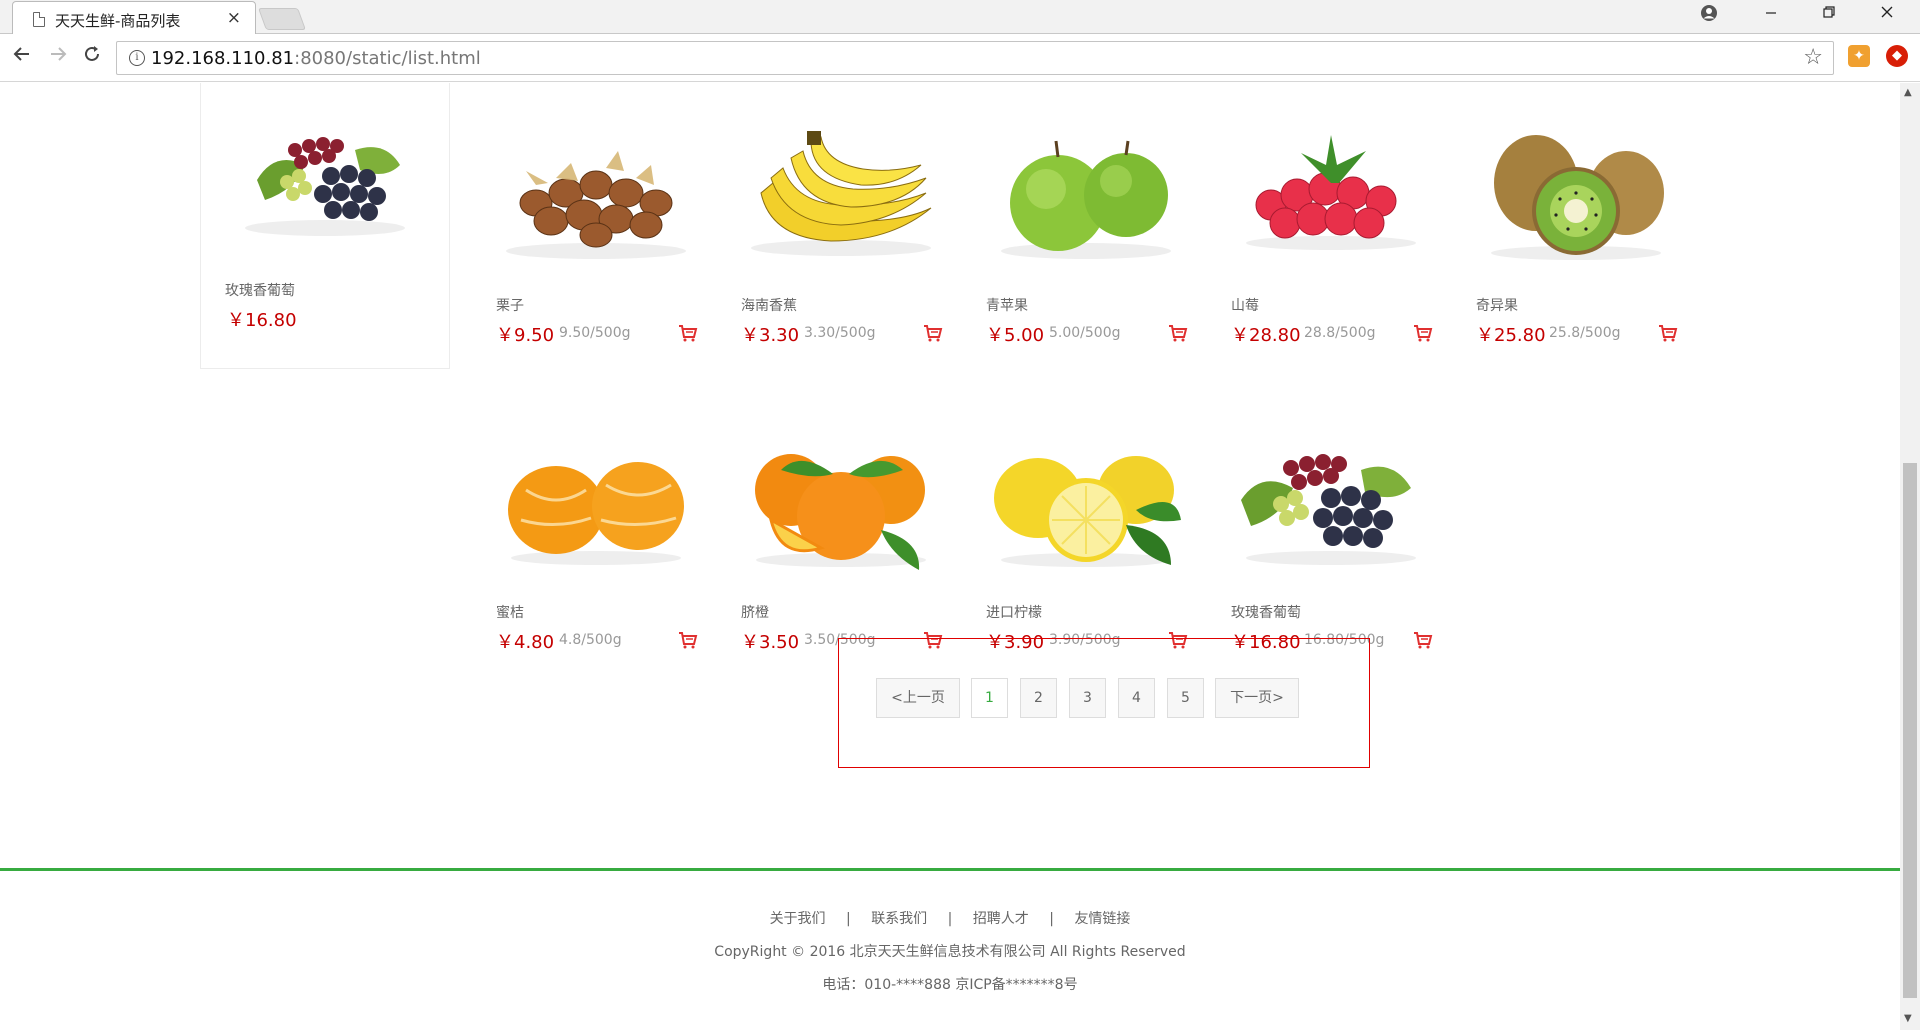  What do you see at coordinates (1709, 15) in the screenshot?
I see `profile-icon` at bounding box center [1709, 15].